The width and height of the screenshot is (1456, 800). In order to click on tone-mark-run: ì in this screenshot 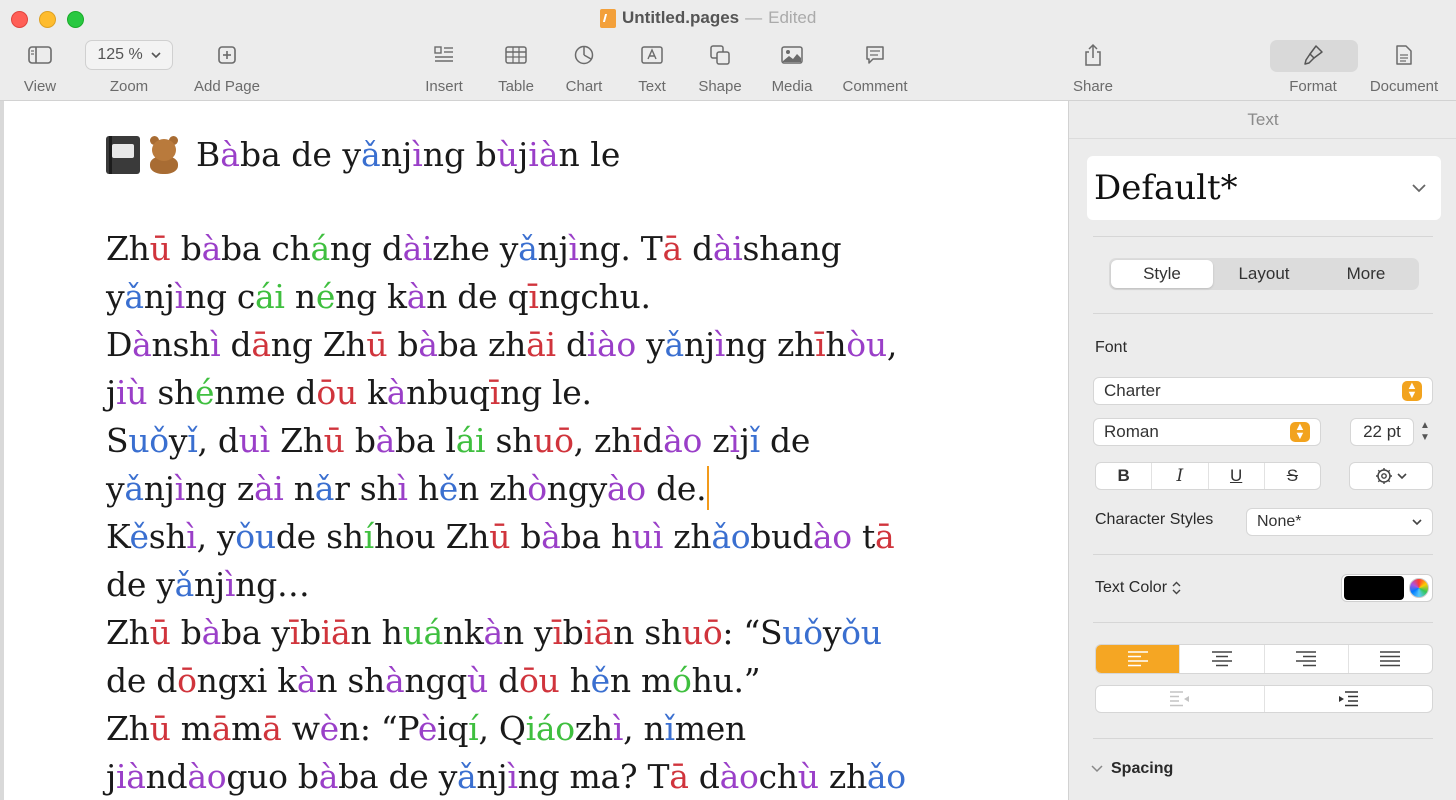, I will do `click(215, 344)`.